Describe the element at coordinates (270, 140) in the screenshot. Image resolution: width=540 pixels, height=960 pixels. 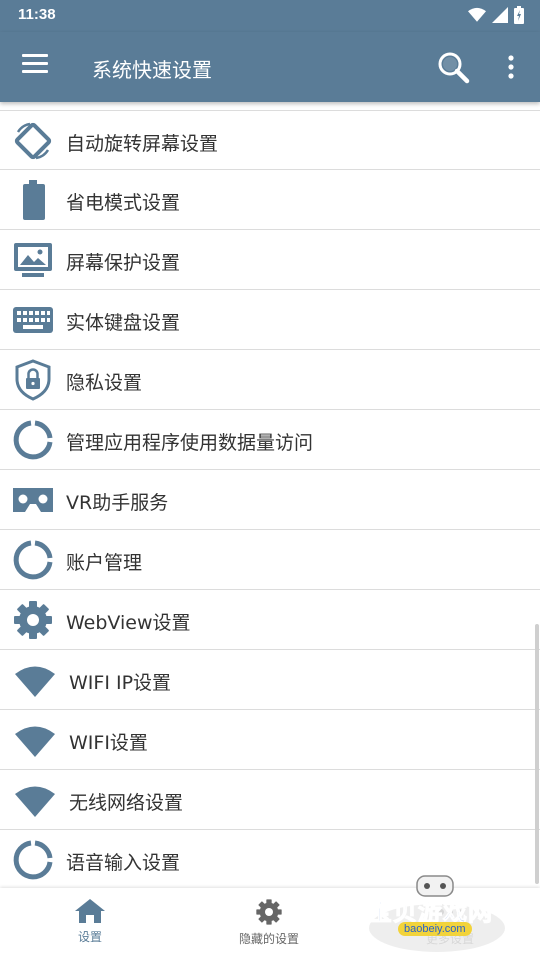
I see `list-item-auto-rotate: 自动旋转屏幕设置` at that location.